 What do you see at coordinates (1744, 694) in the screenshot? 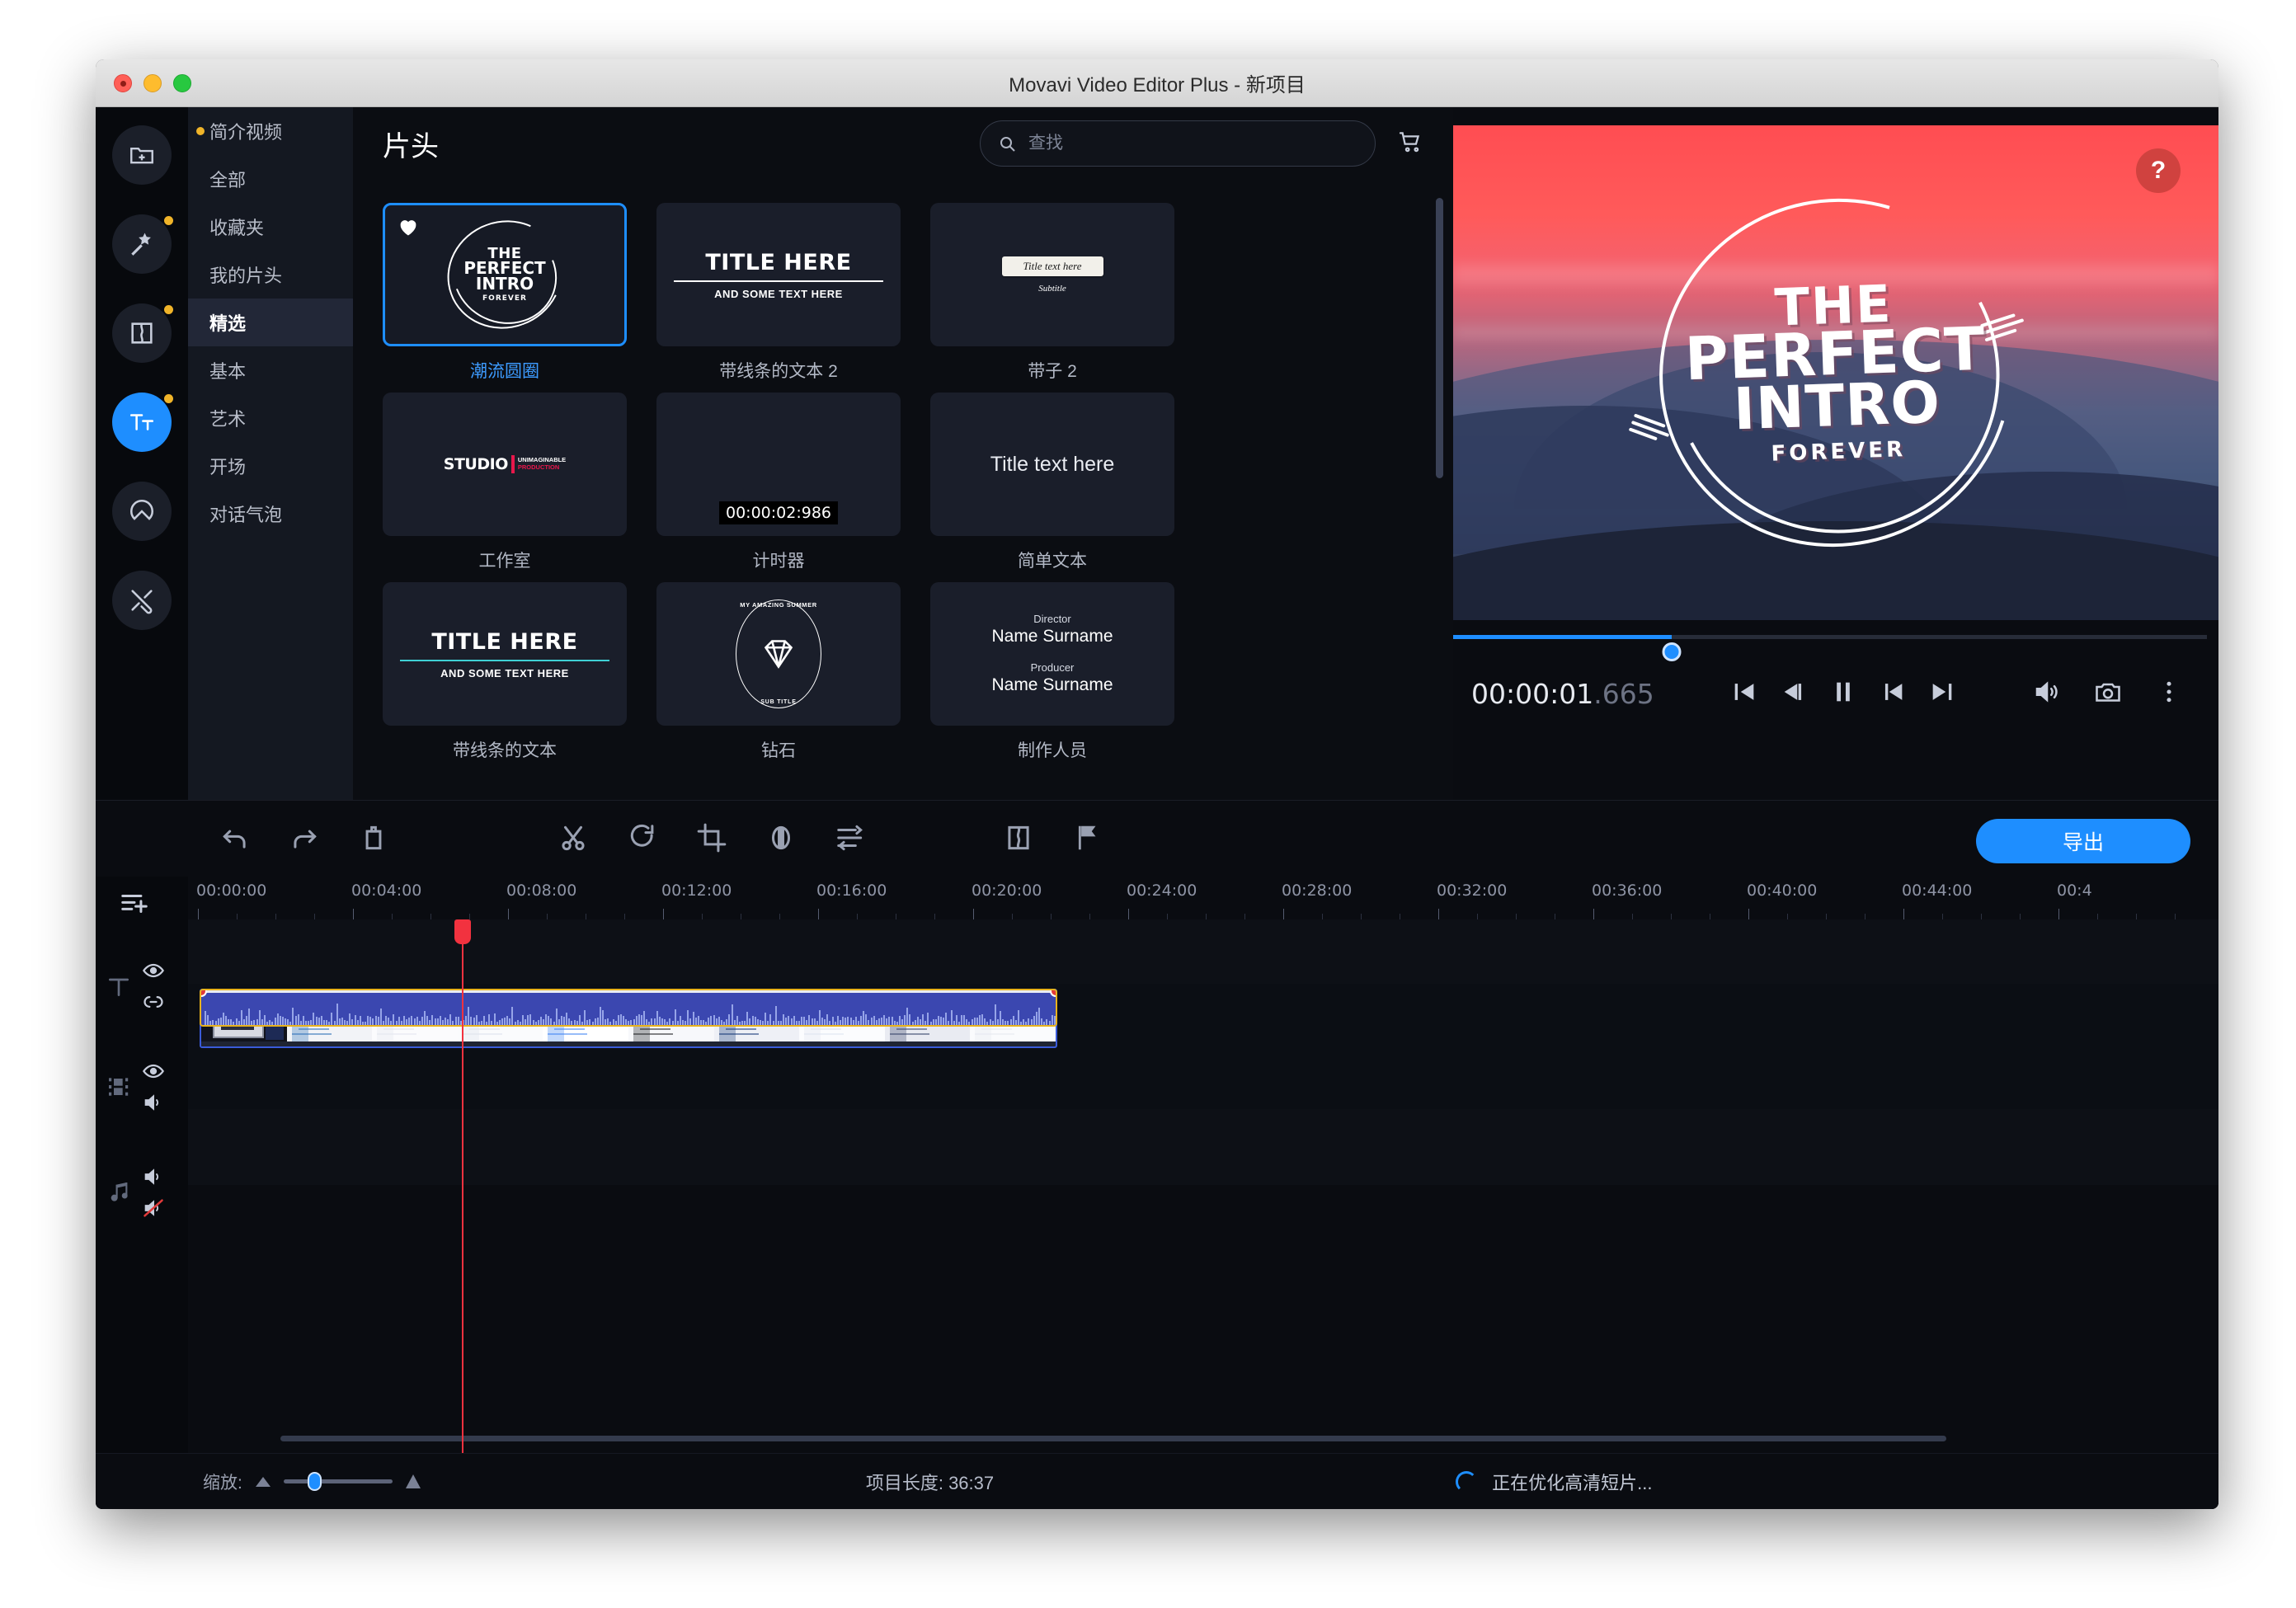
I see `jump-start-button` at bounding box center [1744, 694].